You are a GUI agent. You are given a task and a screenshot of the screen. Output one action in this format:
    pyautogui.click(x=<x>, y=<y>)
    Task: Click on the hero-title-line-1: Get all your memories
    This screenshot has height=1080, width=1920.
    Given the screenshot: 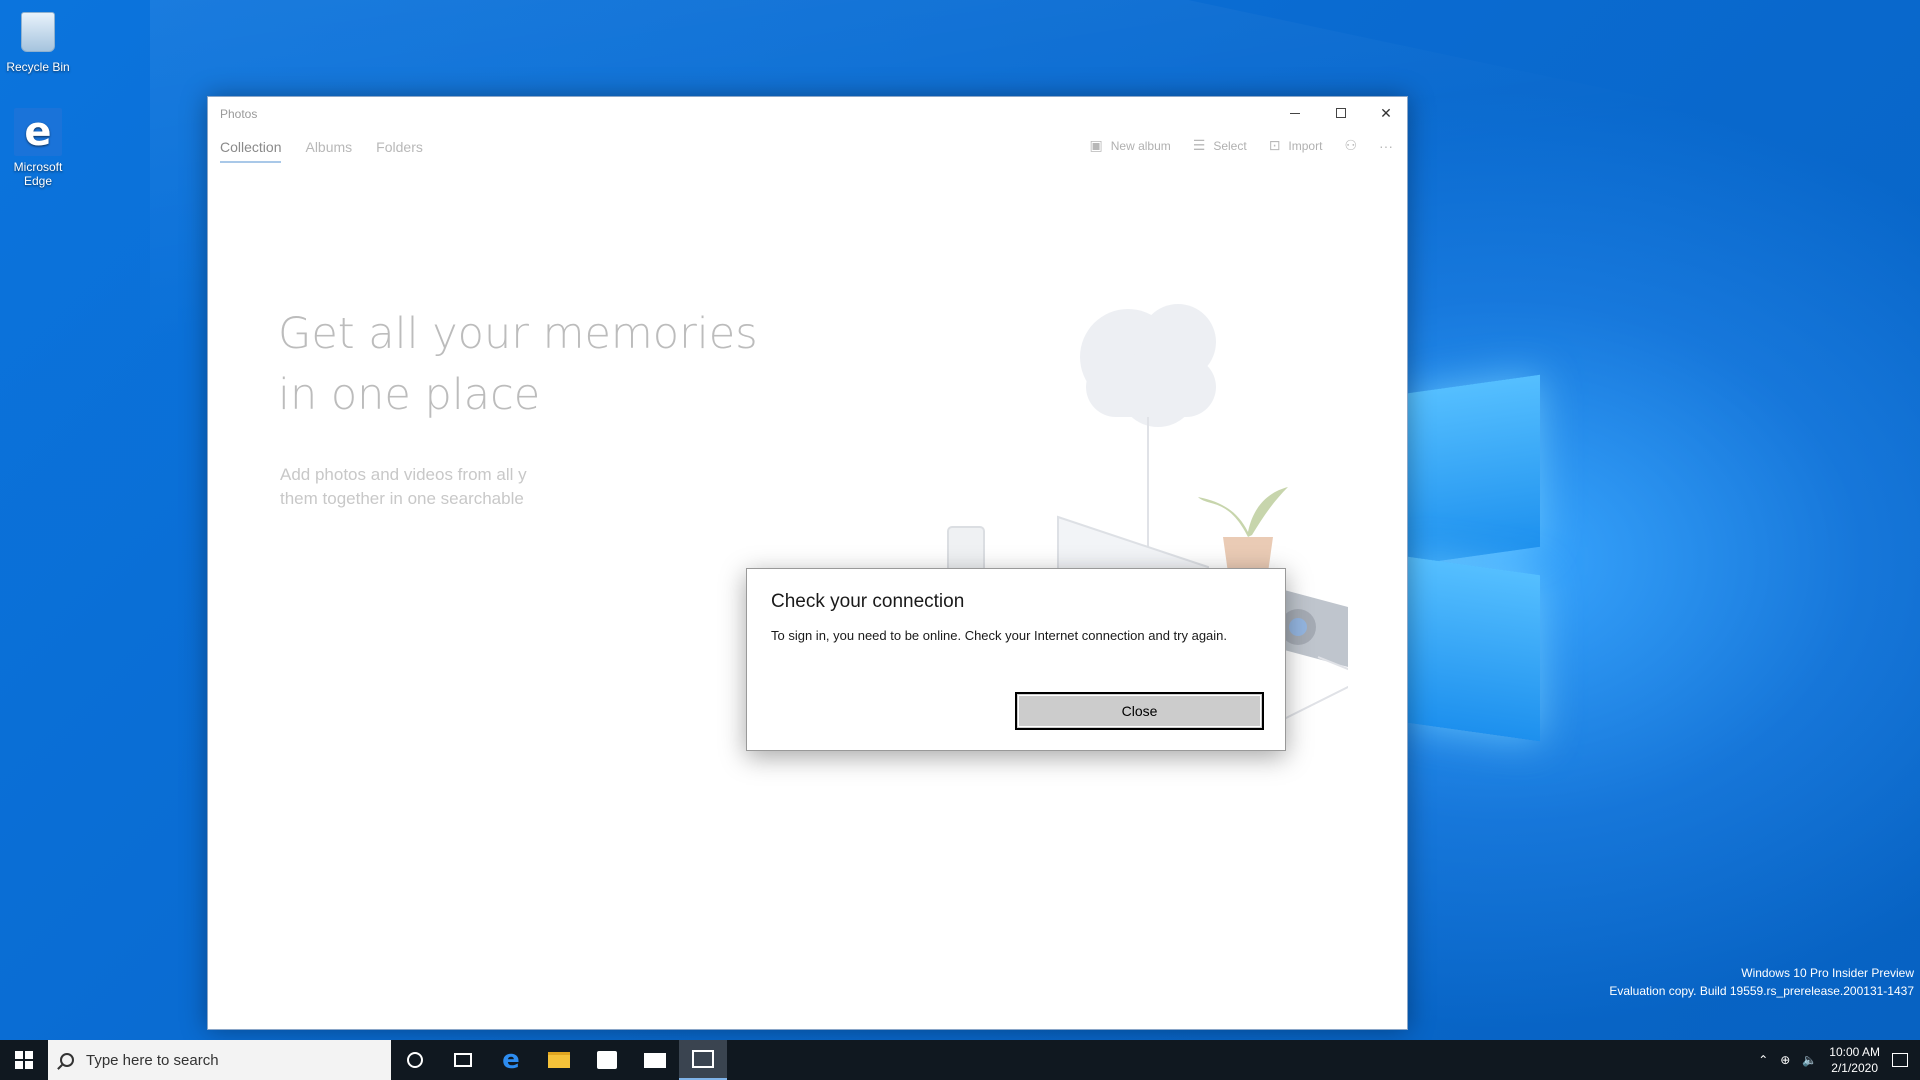 What is the action you would take?
    pyautogui.click(x=518, y=334)
    